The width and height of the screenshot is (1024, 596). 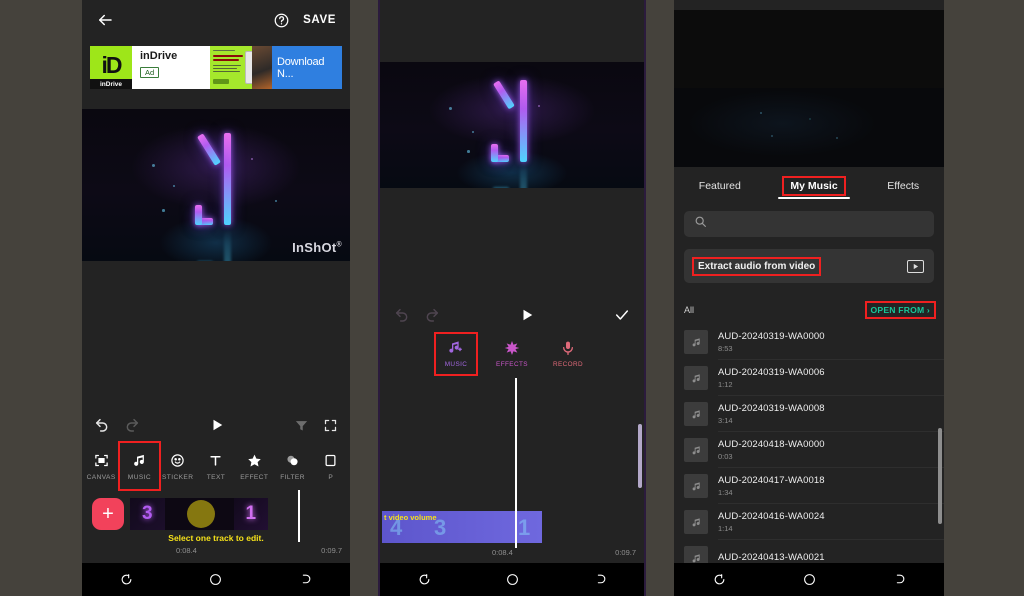 I want to click on tab-featured: Featured, so click(x=720, y=186).